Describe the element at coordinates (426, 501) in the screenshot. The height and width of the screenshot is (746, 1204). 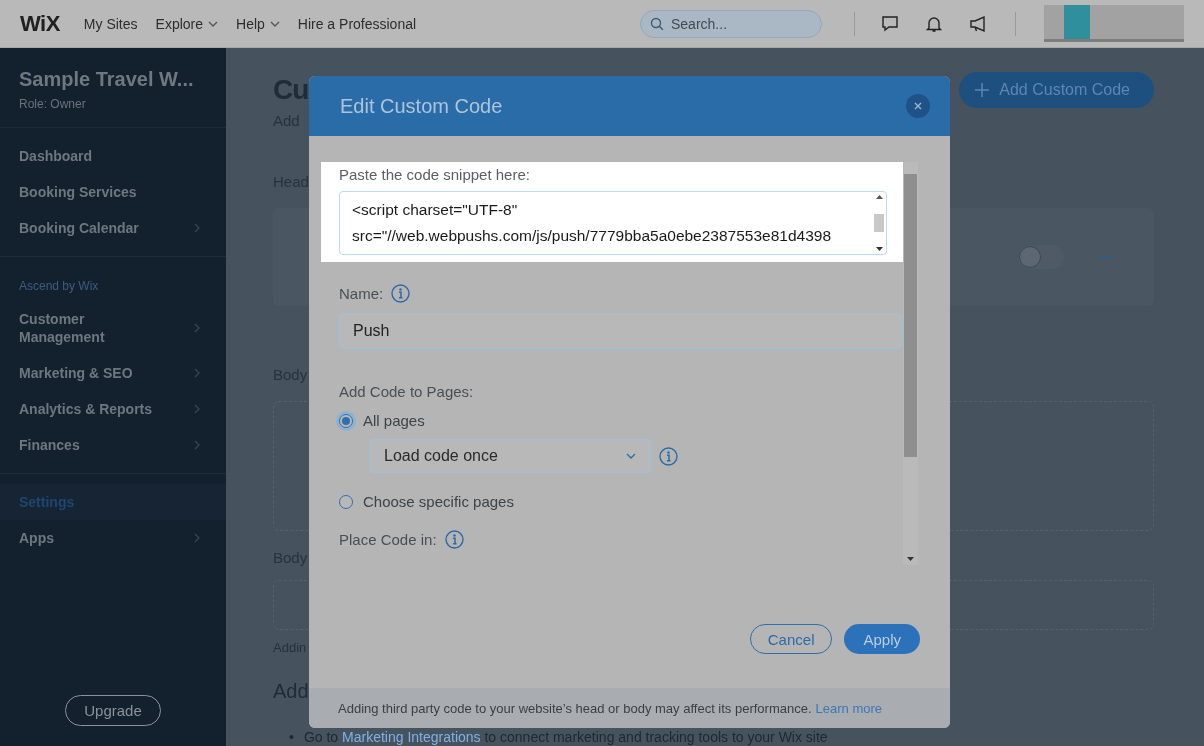
I see `radio-option: Choose specific pages` at that location.